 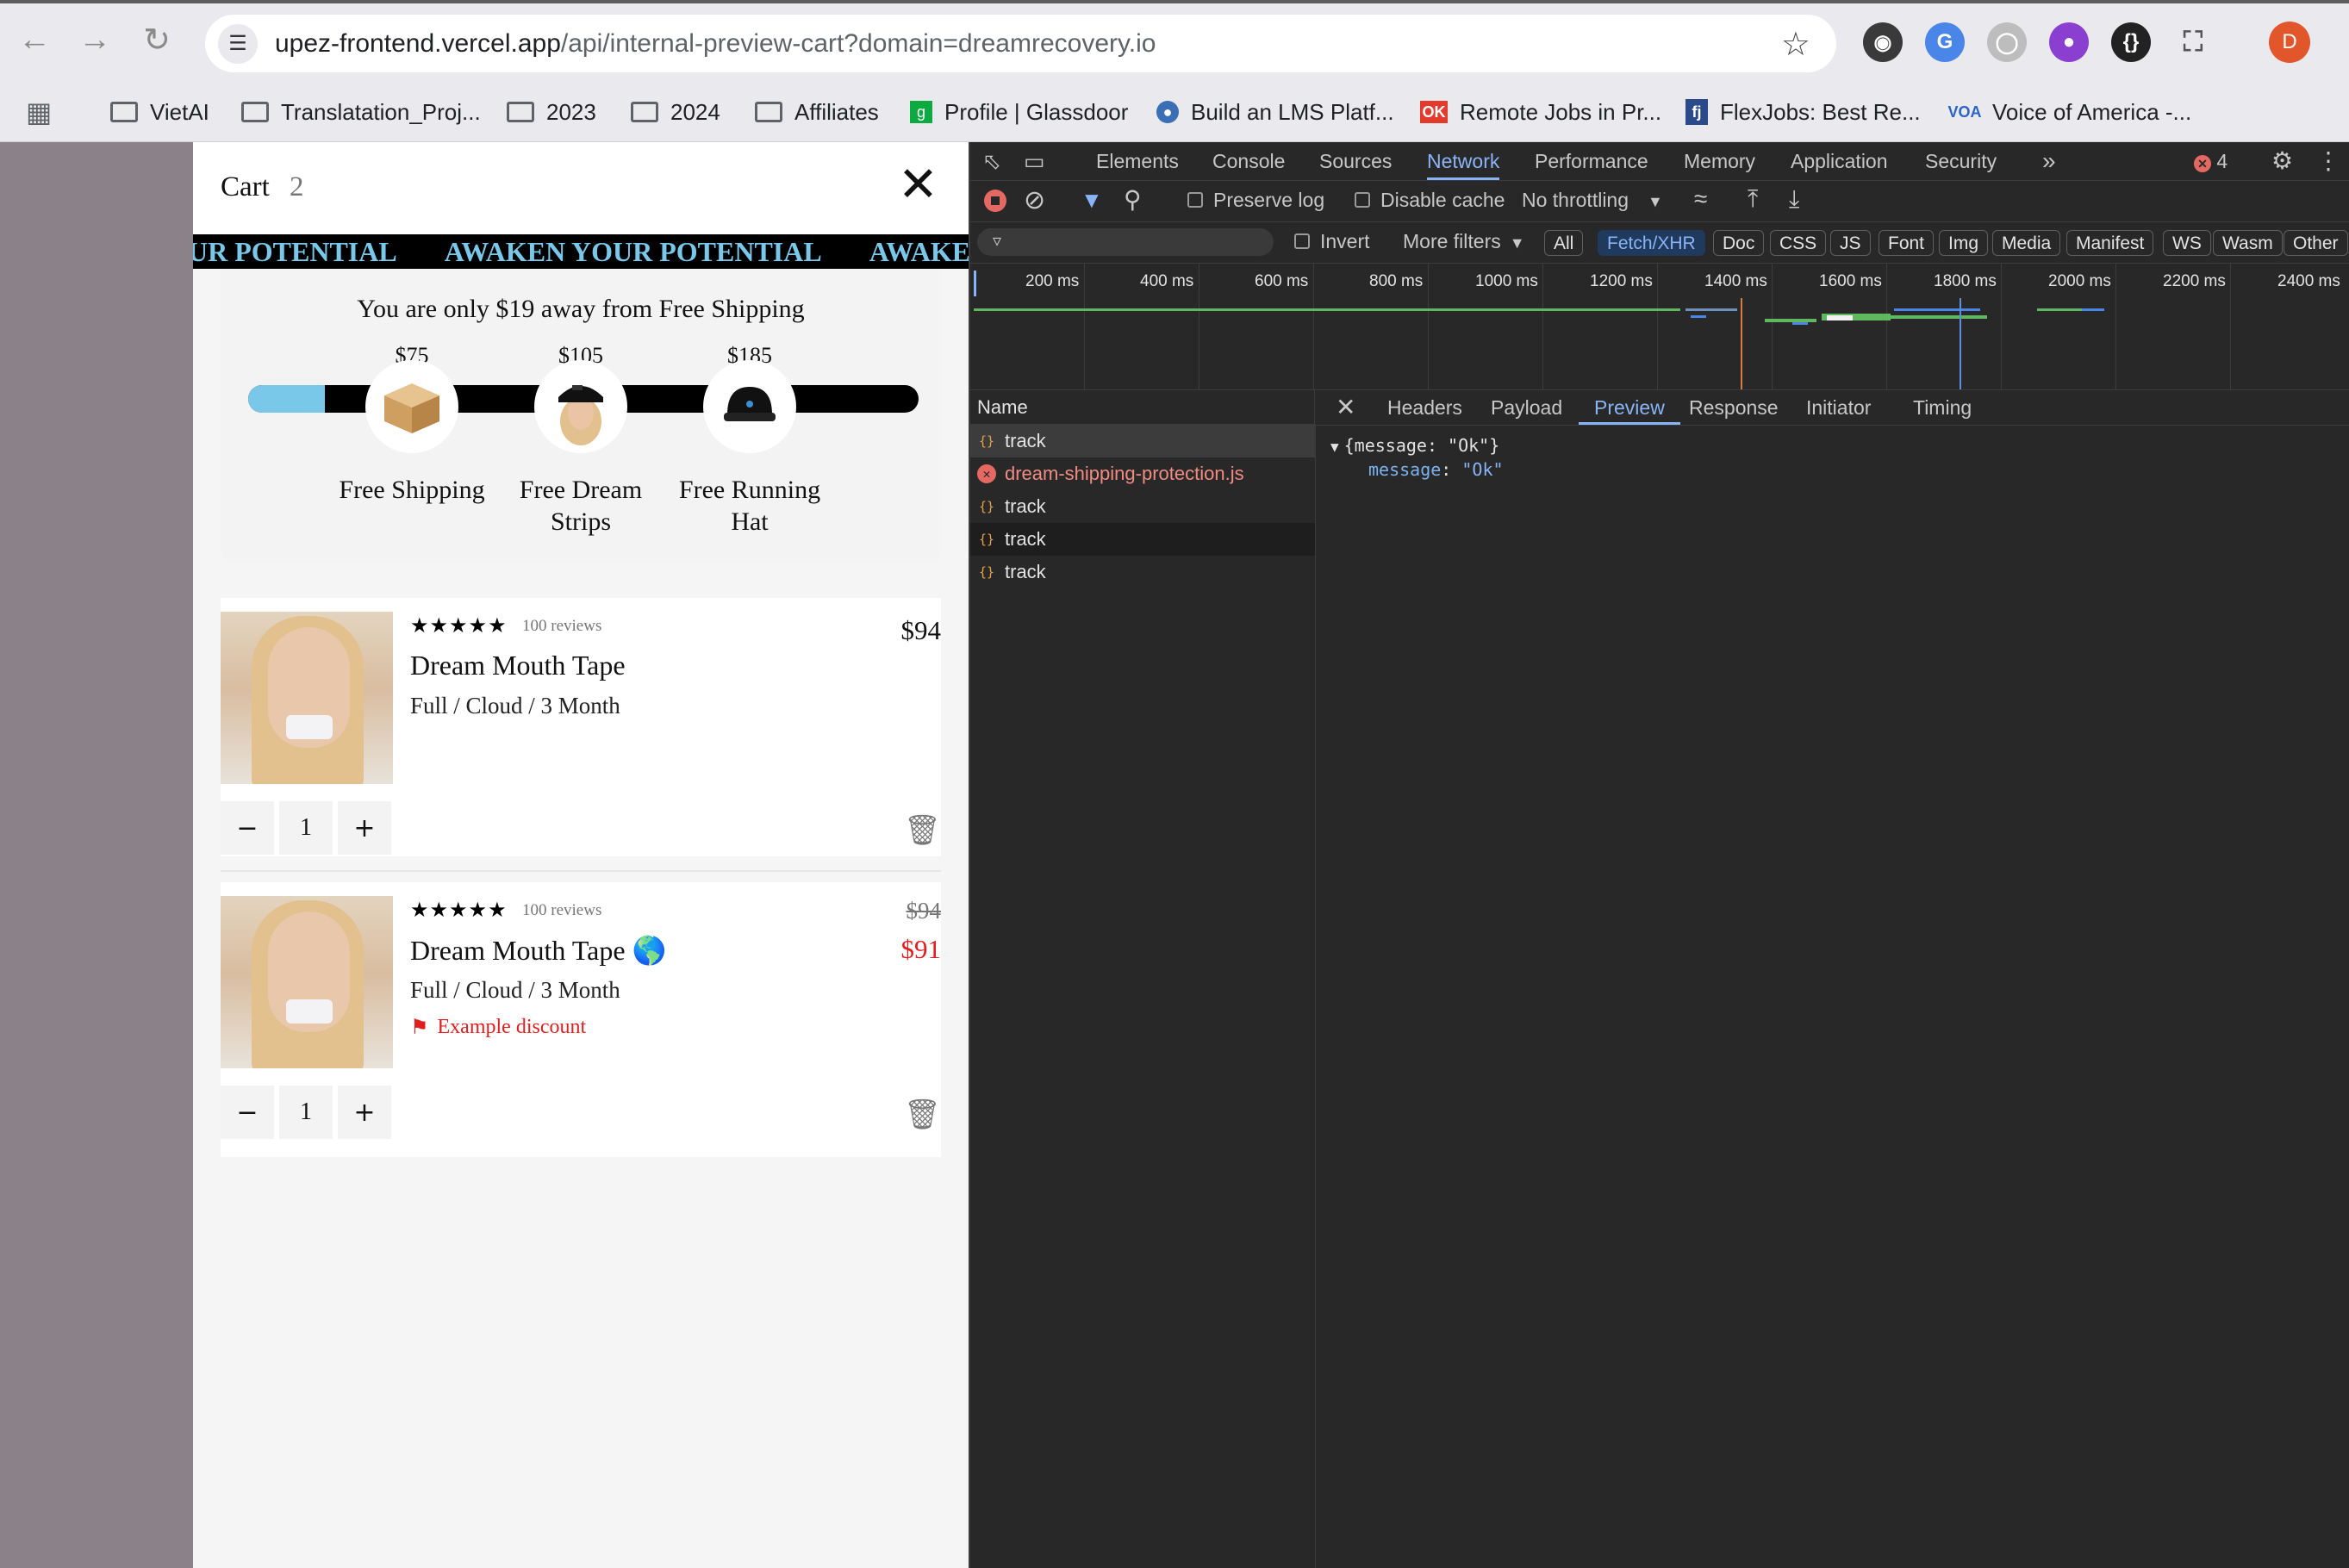 I want to click on tab-performance: Performance, so click(x=1591, y=161).